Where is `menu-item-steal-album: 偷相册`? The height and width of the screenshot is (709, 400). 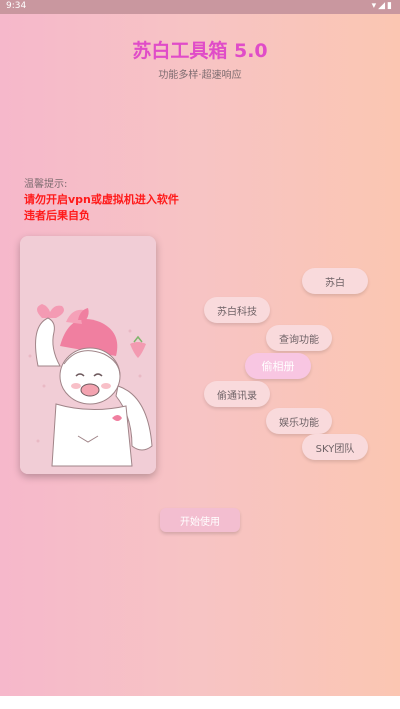
menu-item-steal-album: 偷相册 is located at coordinates (278, 366).